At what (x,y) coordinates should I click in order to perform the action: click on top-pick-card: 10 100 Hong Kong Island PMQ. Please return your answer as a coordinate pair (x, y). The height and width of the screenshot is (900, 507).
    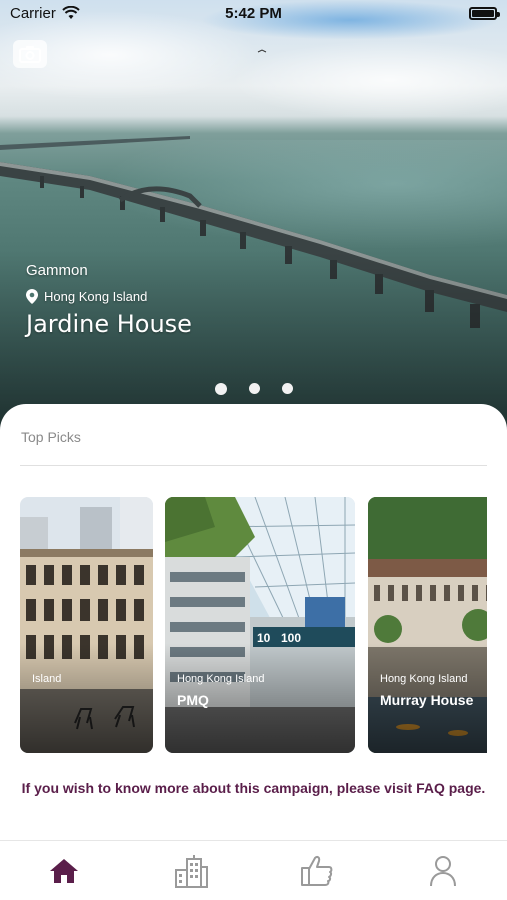
    Looking at the image, I should click on (260, 625).